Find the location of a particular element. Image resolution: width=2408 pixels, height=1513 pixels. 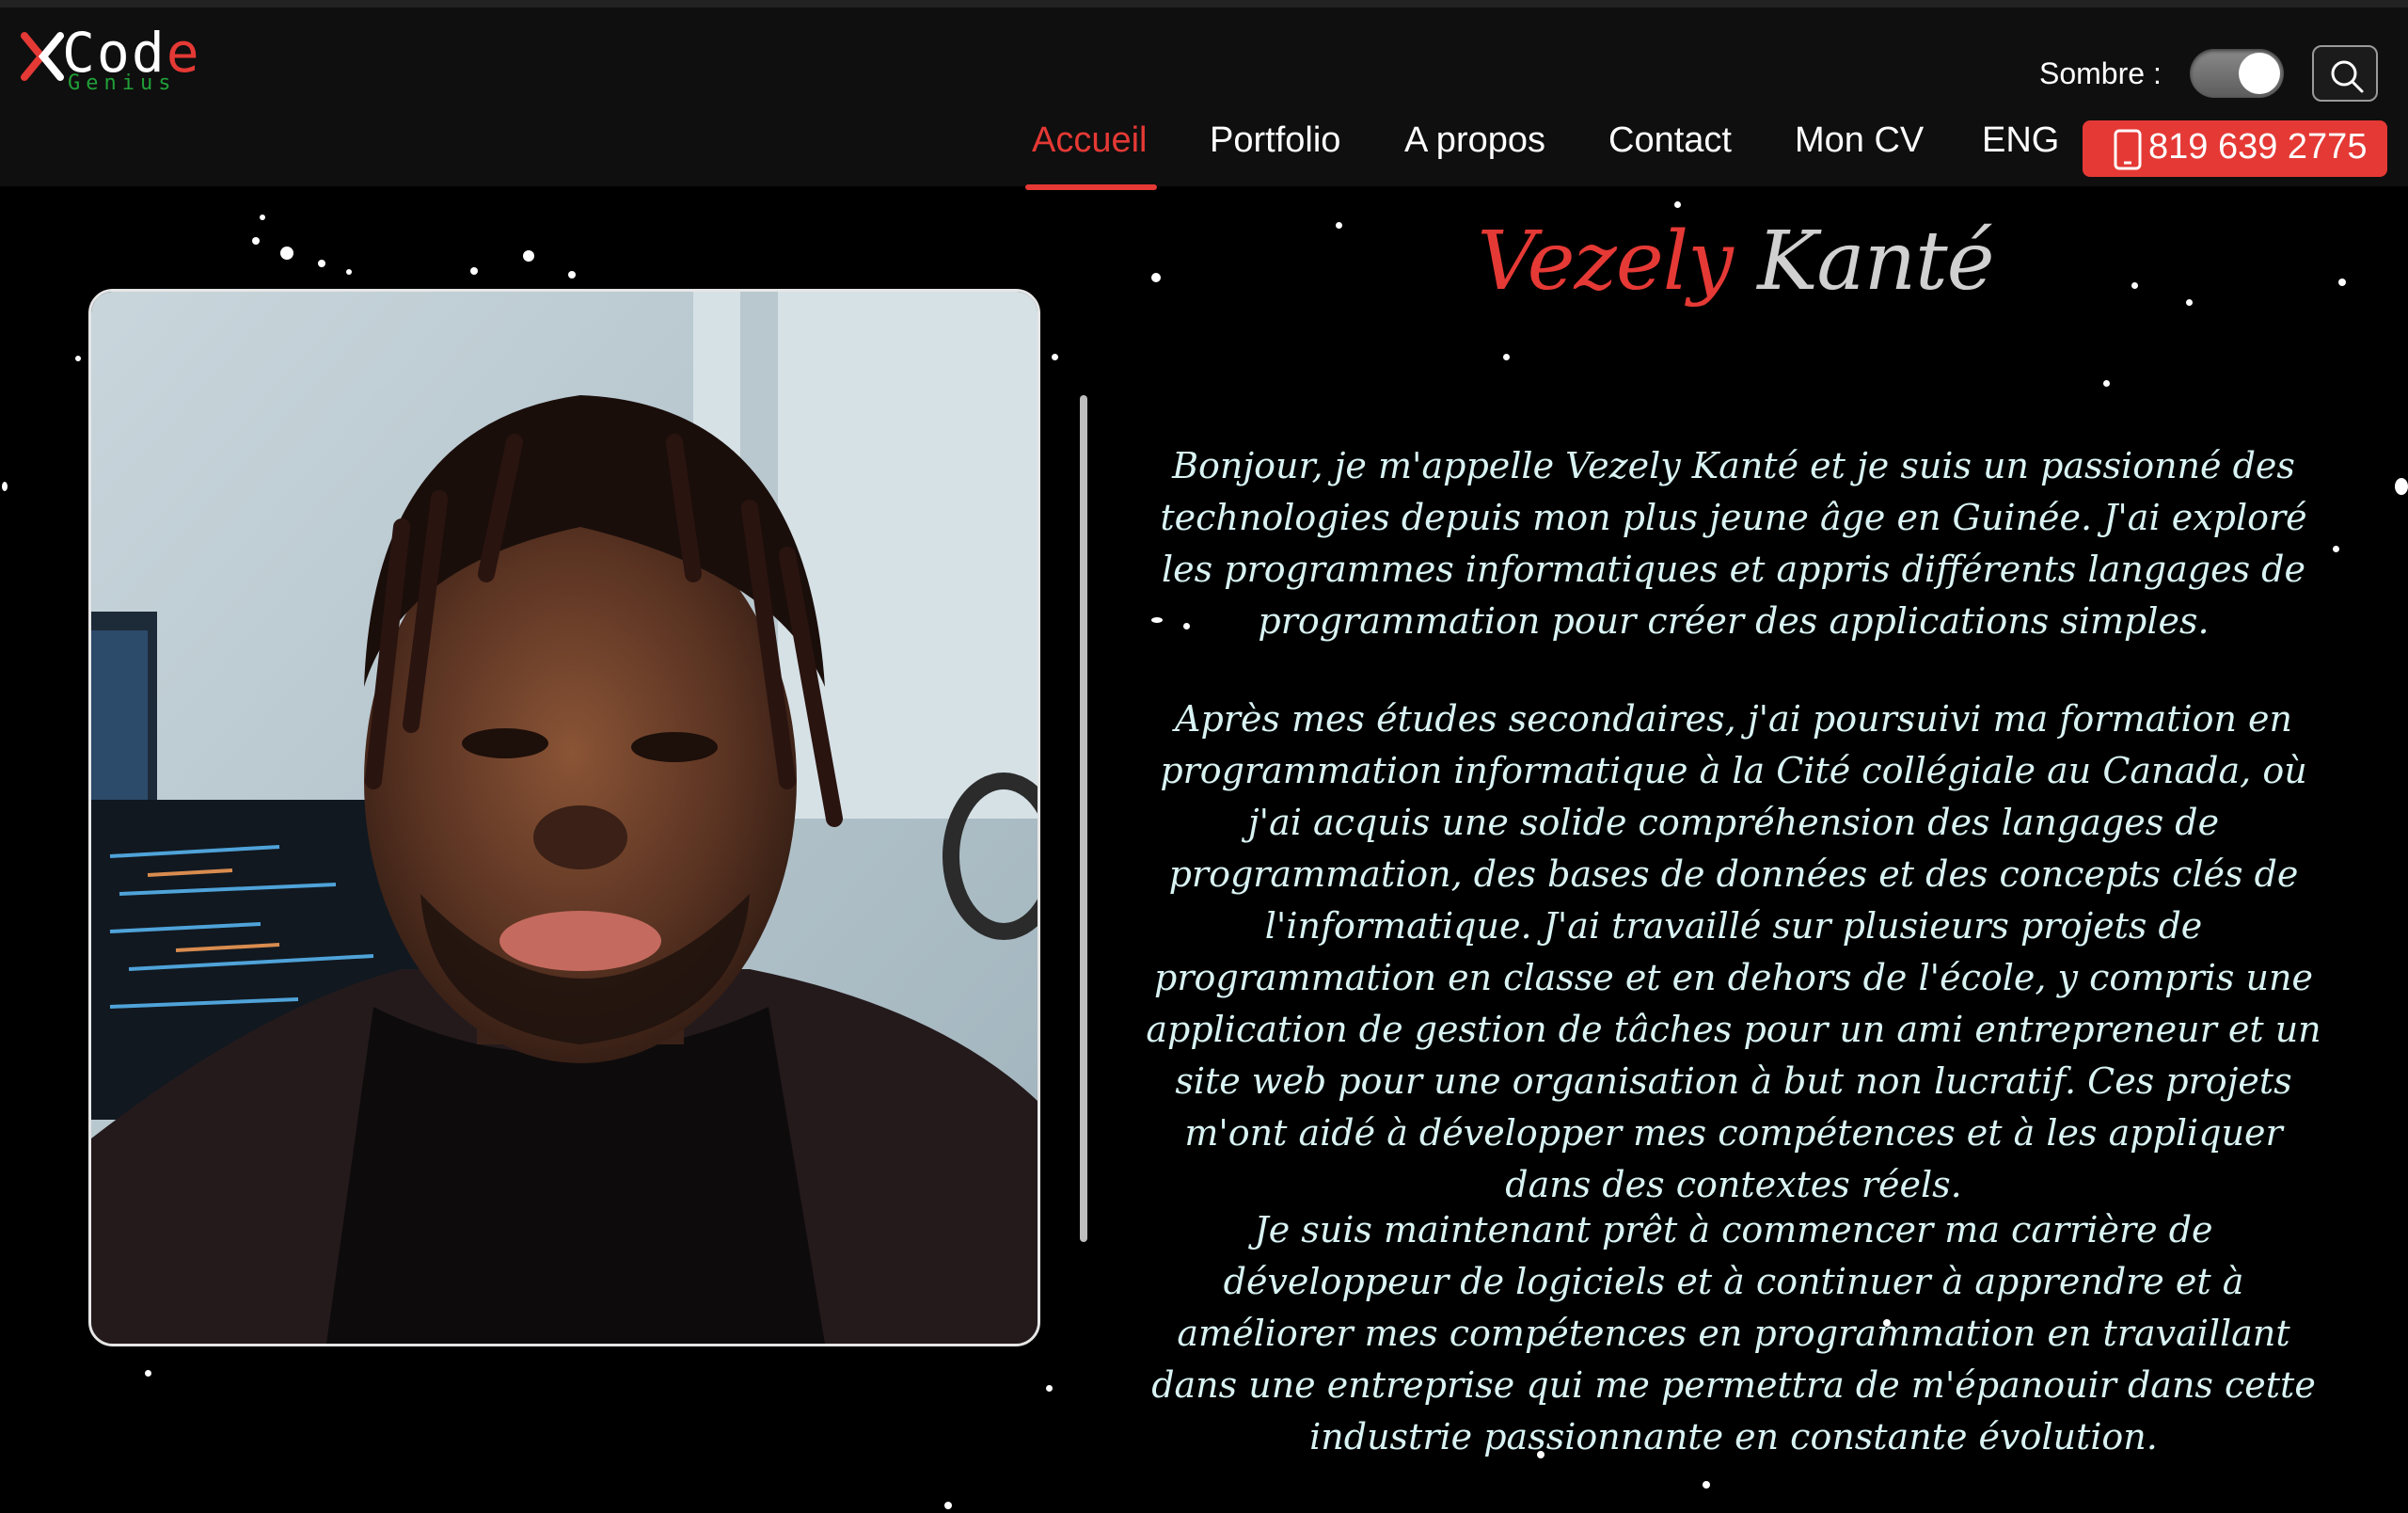

nav-contact: Contact is located at coordinates (1670, 140).